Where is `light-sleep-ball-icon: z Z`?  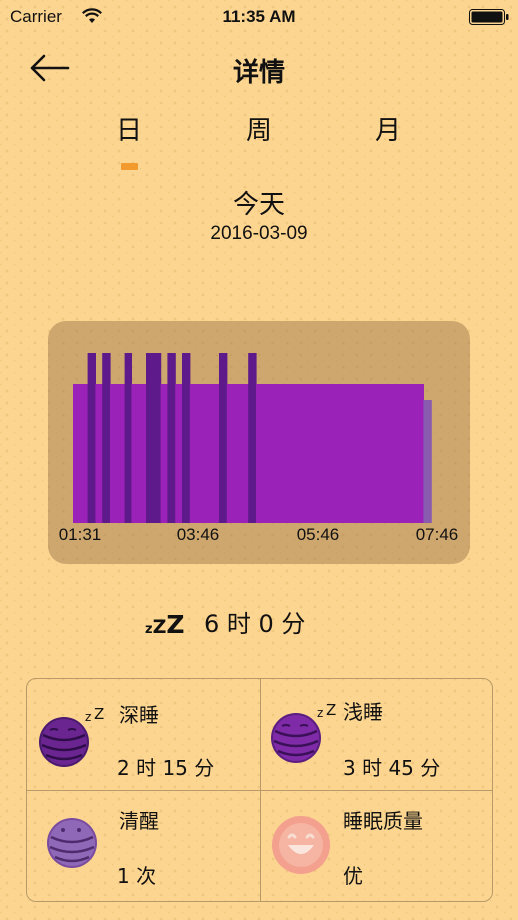
light-sleep-ball-icon: z Z is located at coordinates (303, 732).